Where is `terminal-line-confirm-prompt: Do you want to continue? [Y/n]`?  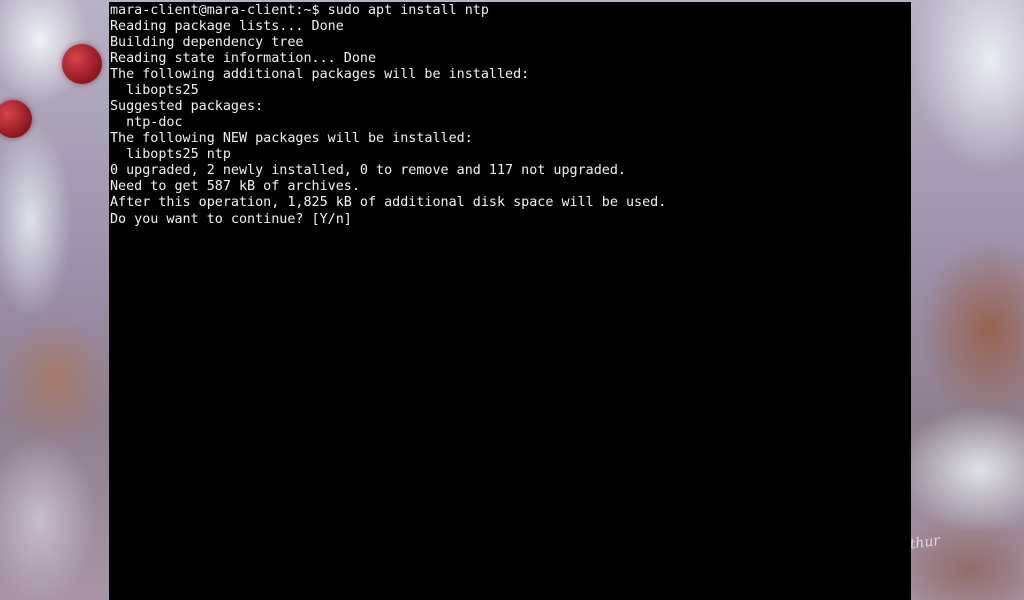 terminal-line-confirm-prompt: Do you want to continue? [Y/n] is located at coordinates (510, 219).